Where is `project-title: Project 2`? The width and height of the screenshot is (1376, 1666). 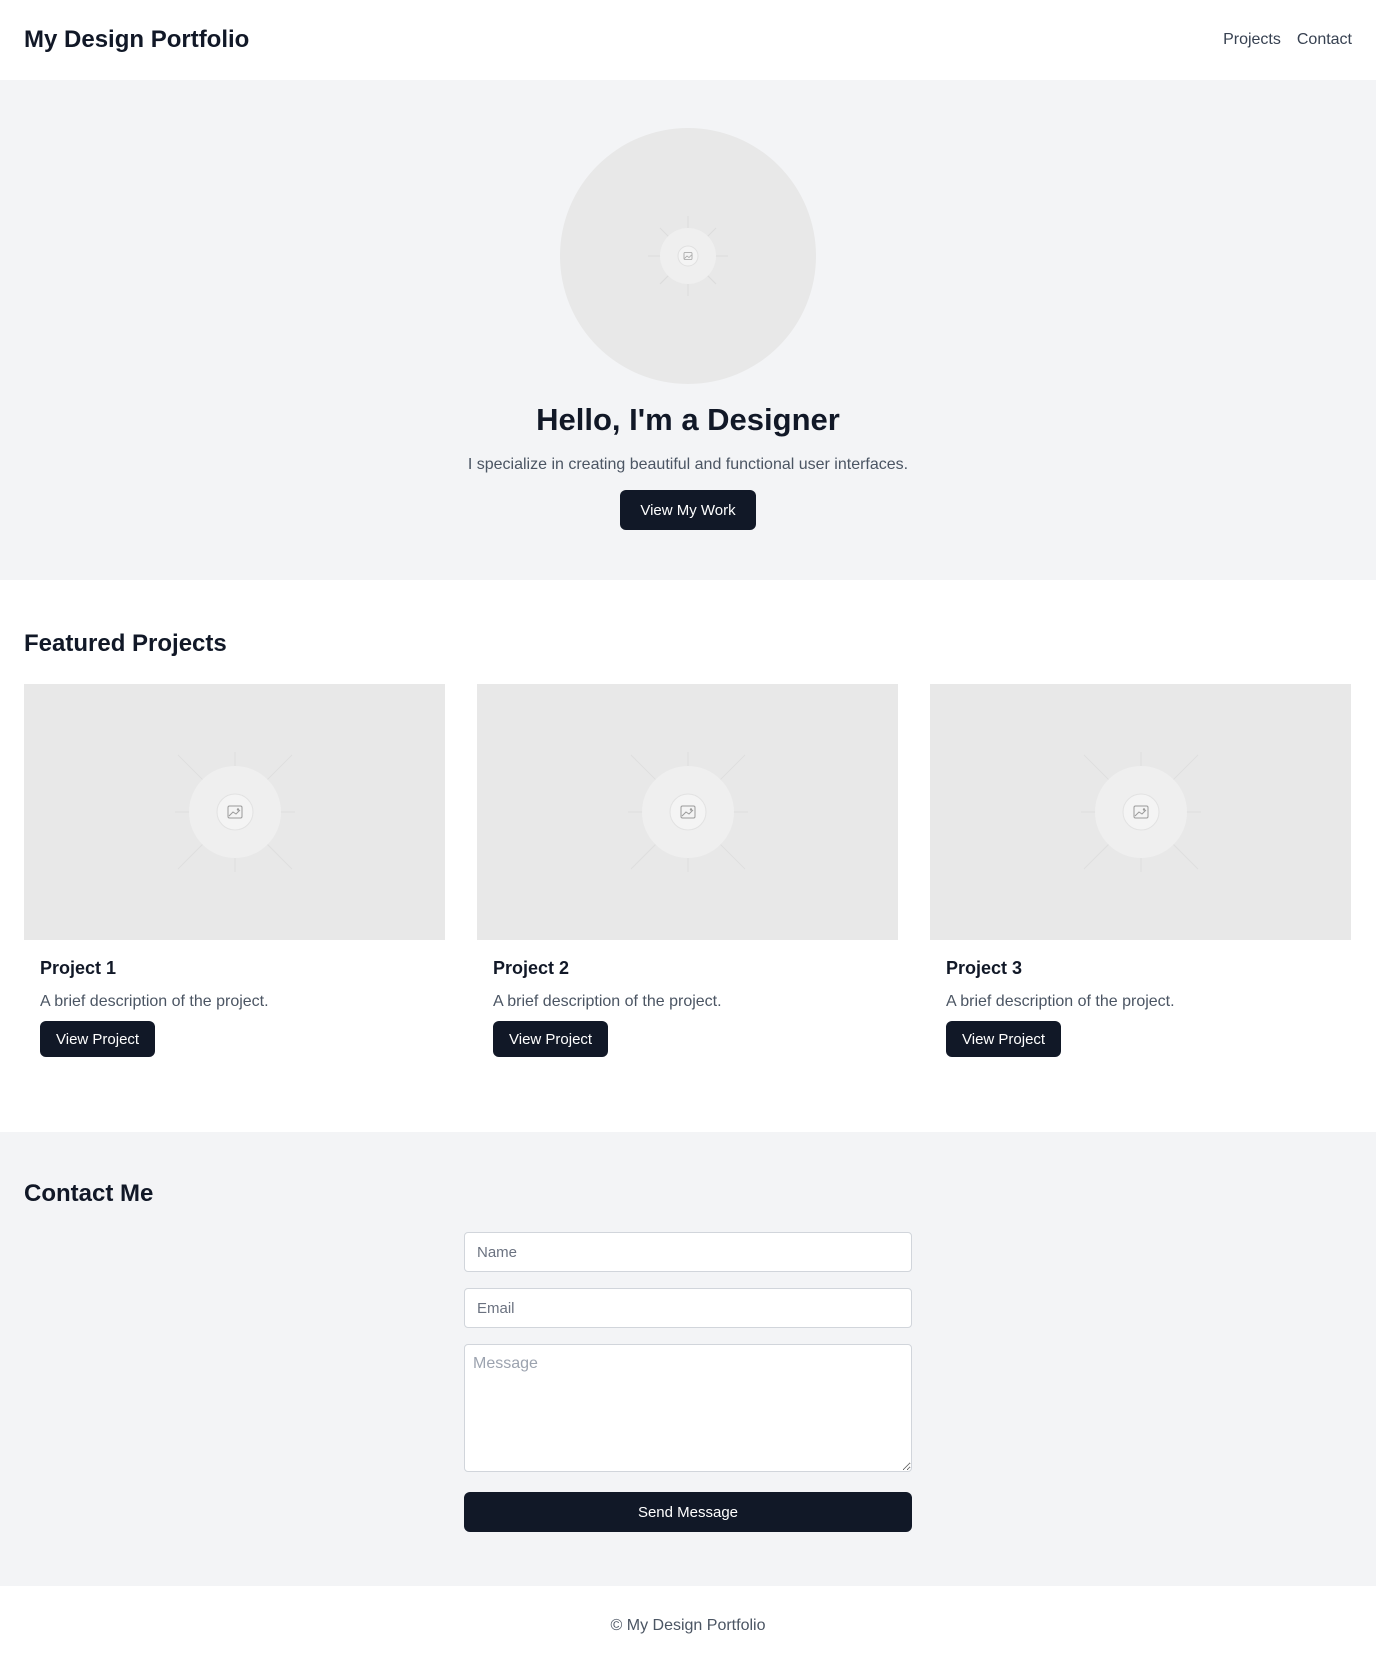 project-title: Project 2 is located at coordinates (531, 968).